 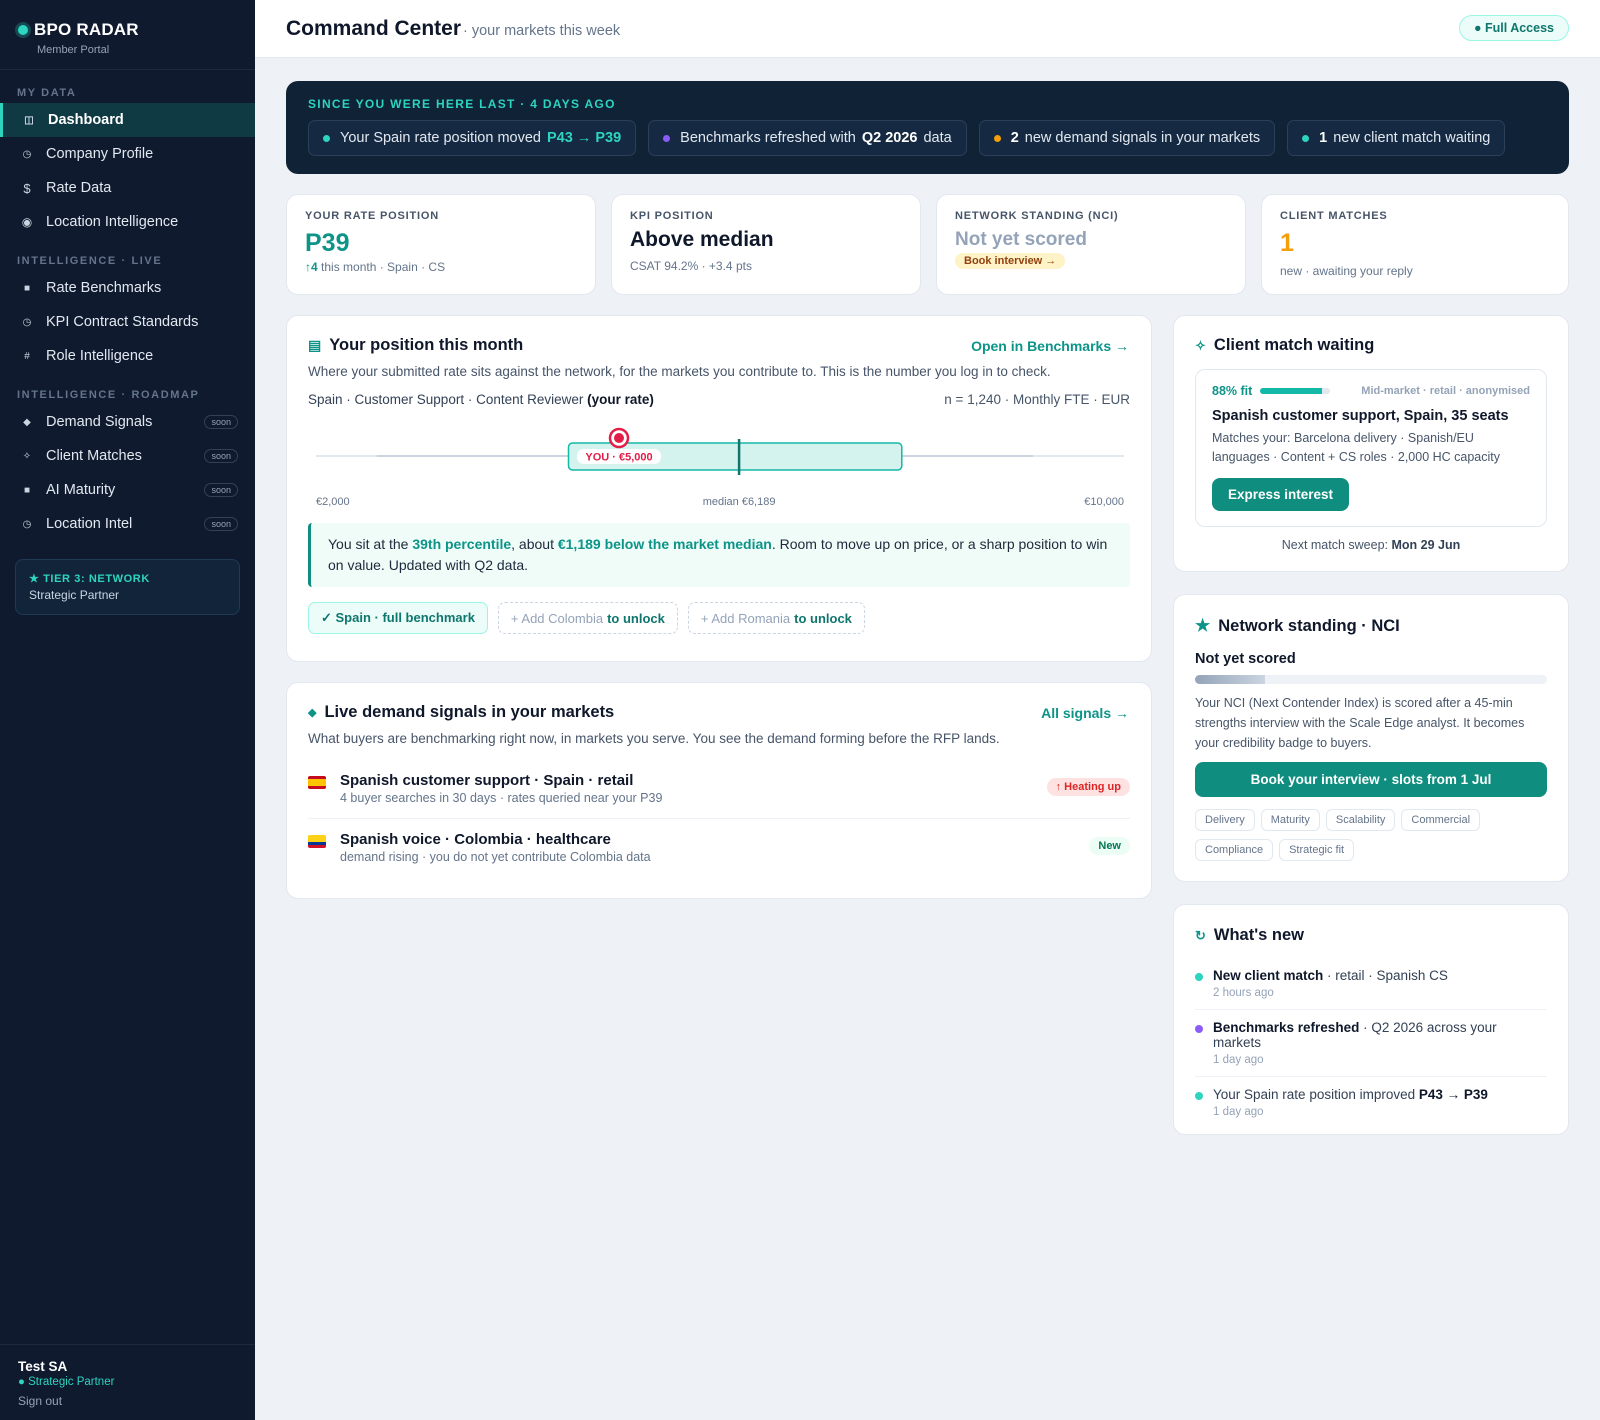 I want to click on page-title: Command Center, so click(x=374, y=28).